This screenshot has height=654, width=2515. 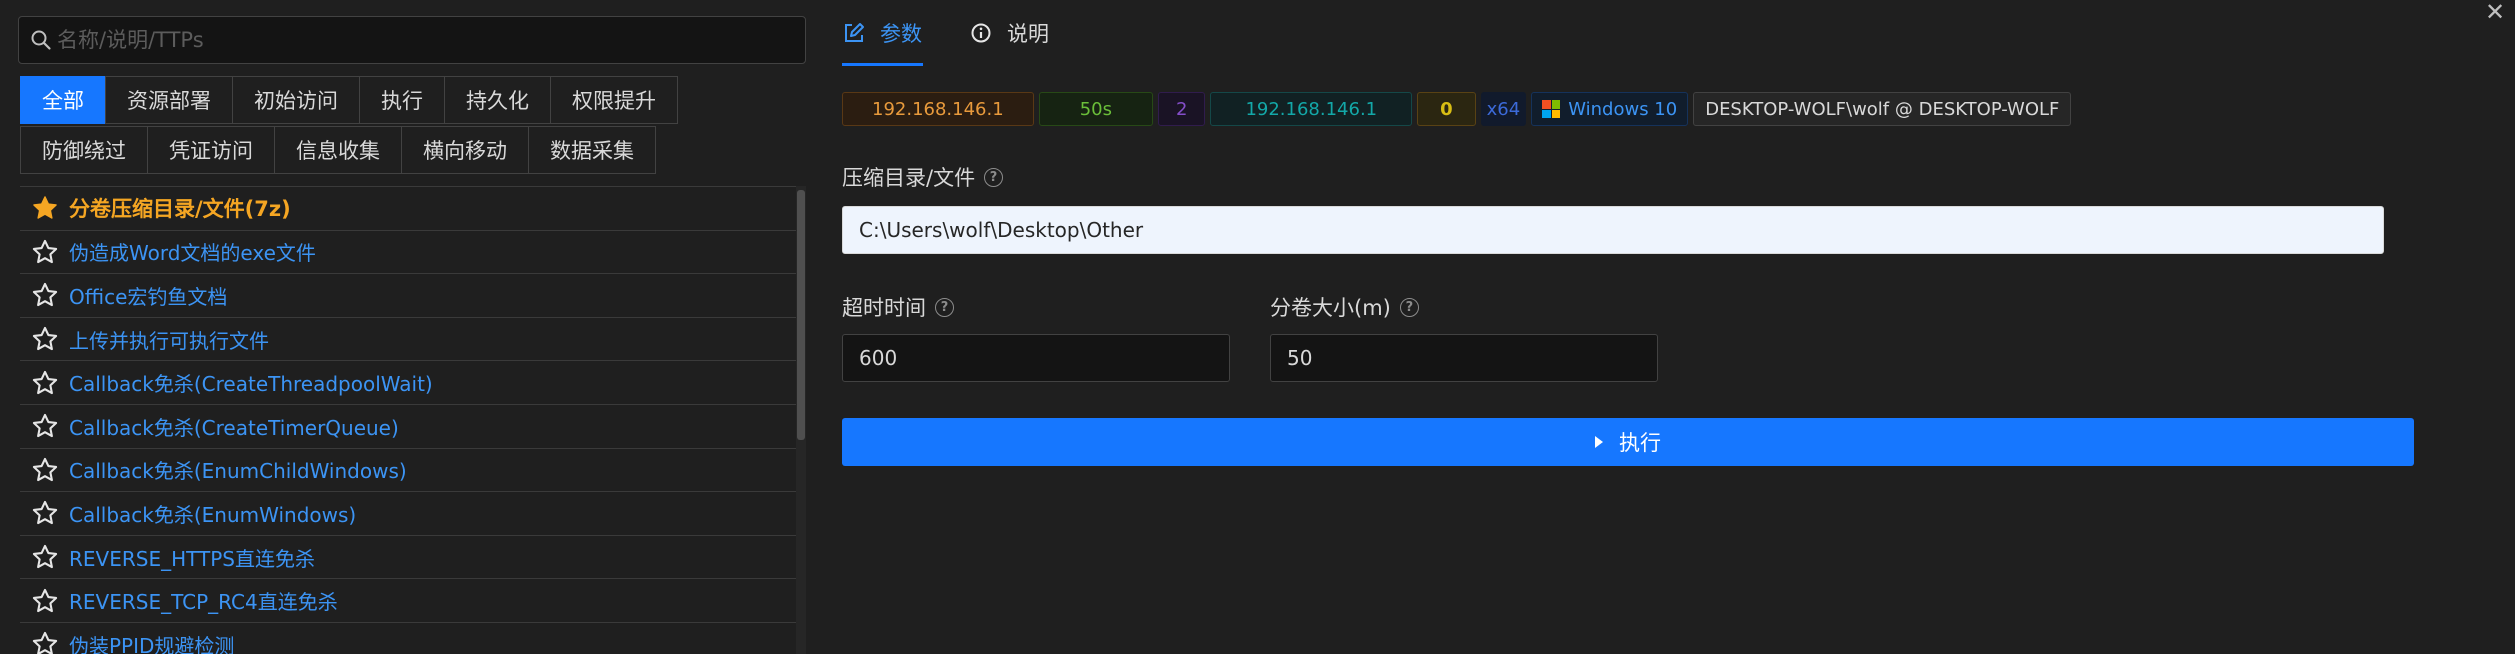 What do you see at coordinates (1330, 308) in the screenshot?
I see `volume-size-label-text: 分卷大小(m)` at bounding box center [1330, 308].